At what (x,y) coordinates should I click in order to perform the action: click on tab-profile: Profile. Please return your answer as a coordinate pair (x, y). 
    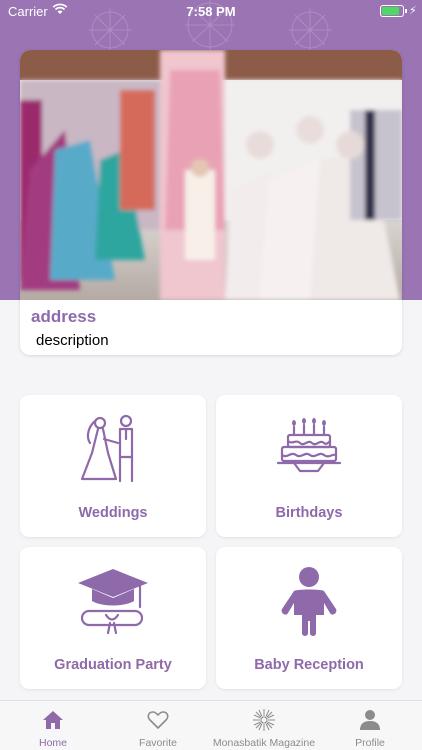
    Looking at the image, I should click on (370, 725).